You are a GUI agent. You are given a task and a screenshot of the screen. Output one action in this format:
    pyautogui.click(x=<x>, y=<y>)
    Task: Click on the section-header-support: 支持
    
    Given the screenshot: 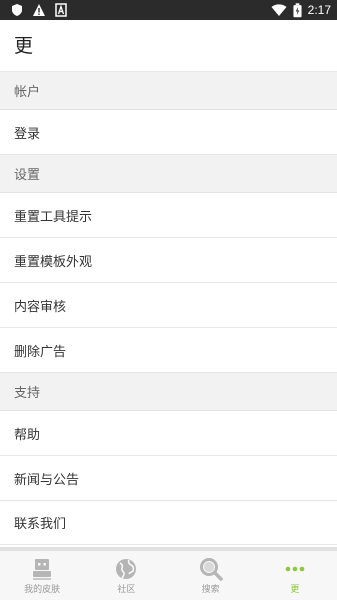 What is the action you would take?
    pyautogui.click(x=168, y=392)
    